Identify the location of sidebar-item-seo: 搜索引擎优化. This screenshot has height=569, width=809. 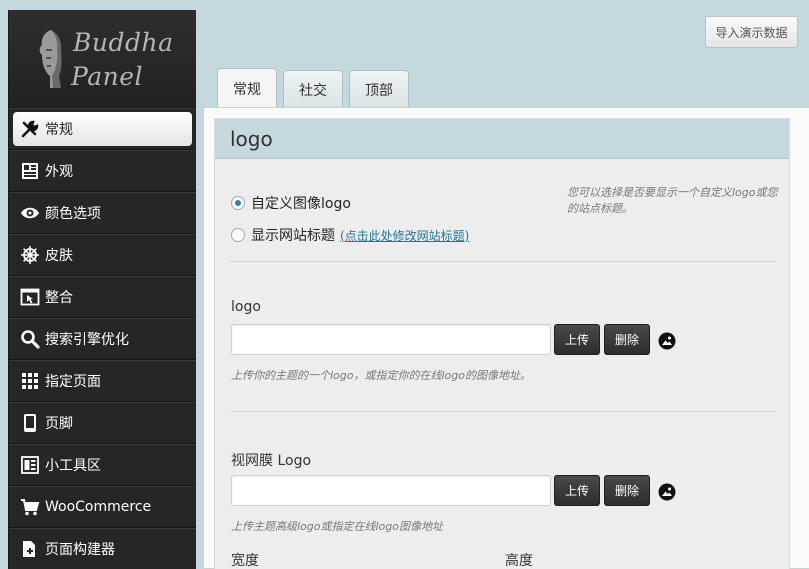
(102, 339).